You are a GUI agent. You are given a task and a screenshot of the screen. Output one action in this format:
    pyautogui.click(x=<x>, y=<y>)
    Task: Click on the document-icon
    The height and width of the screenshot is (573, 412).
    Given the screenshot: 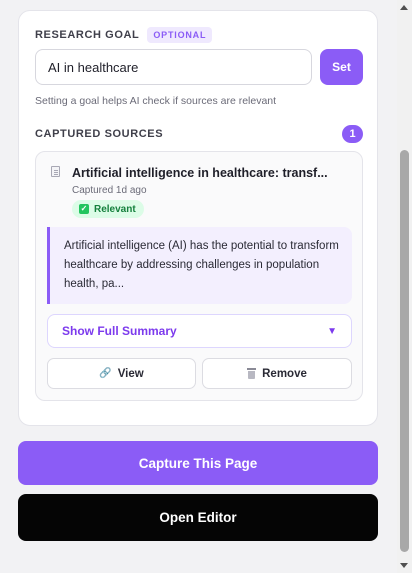 What is the action you would take?
    pyautogui.click(x=55, y=171)
    